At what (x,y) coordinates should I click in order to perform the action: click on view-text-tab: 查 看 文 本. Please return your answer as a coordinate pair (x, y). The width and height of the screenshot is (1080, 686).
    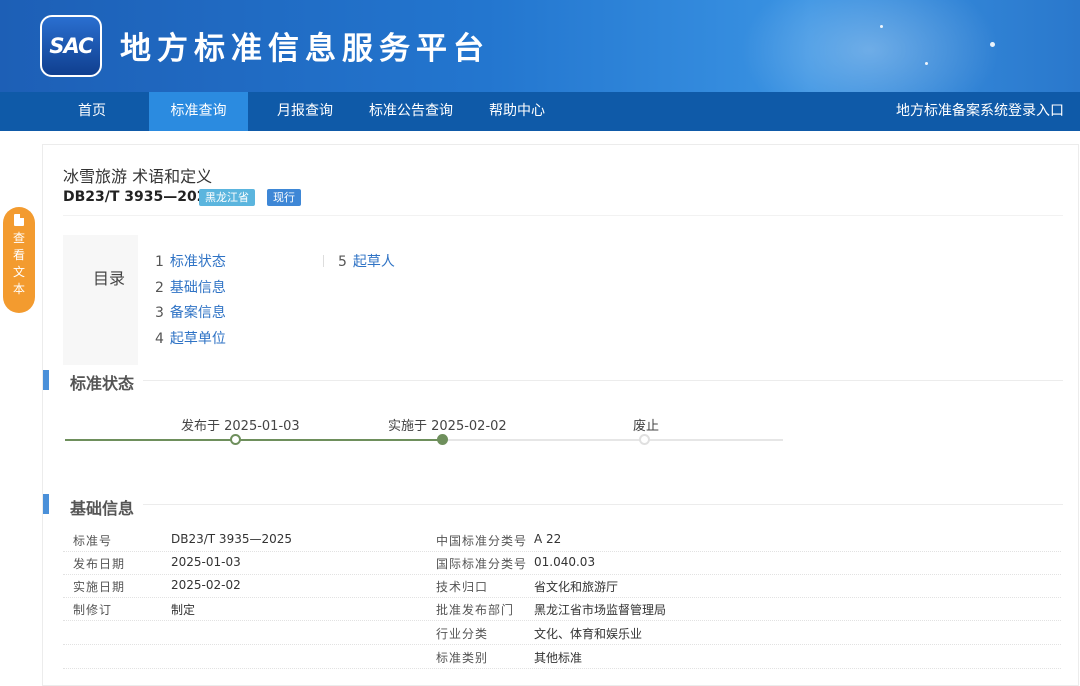
    Looking at the image, I should click on (19, 260).